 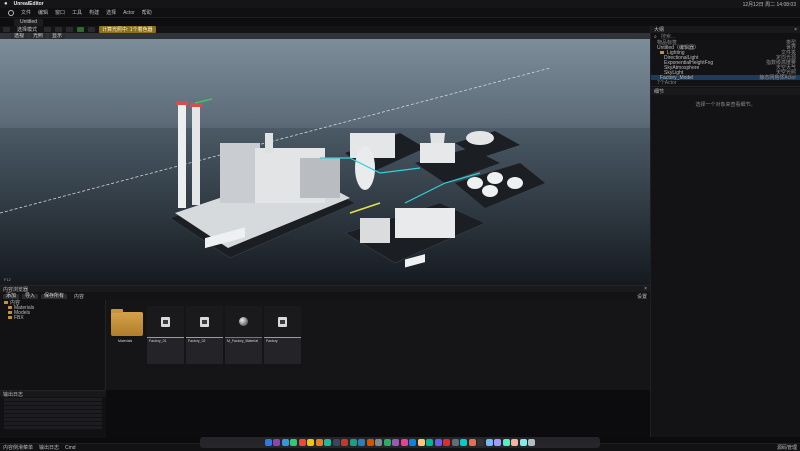 What do you see at coordinates (481, 442) in the screenshot?
I see `unreal-editor-icon` at bounding box center [481, 442].